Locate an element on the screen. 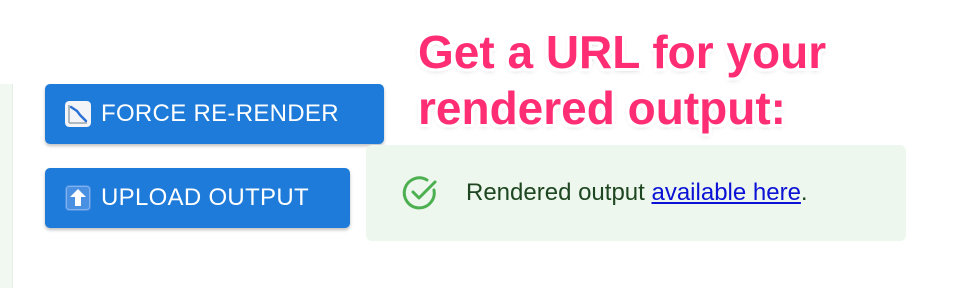 This screenshot has width=980, height=296. force-rerender-button: FORCE RE-RENDER is located at coordinates (214, 114).